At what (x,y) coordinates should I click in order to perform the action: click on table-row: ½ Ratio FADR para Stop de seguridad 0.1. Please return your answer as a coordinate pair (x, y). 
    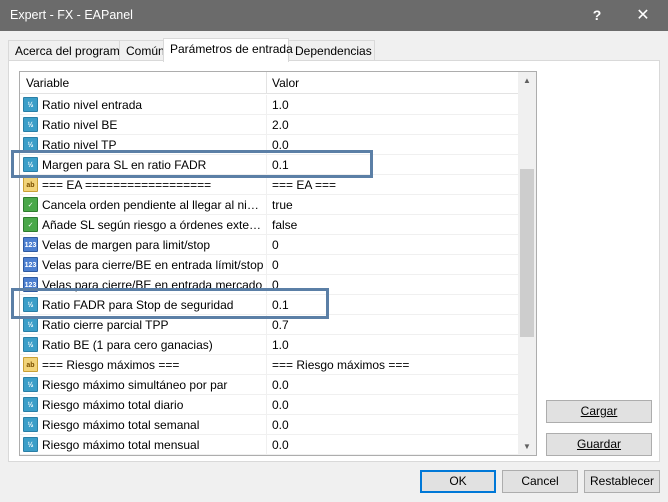
    Looking at the image, I should click on (269, 305).